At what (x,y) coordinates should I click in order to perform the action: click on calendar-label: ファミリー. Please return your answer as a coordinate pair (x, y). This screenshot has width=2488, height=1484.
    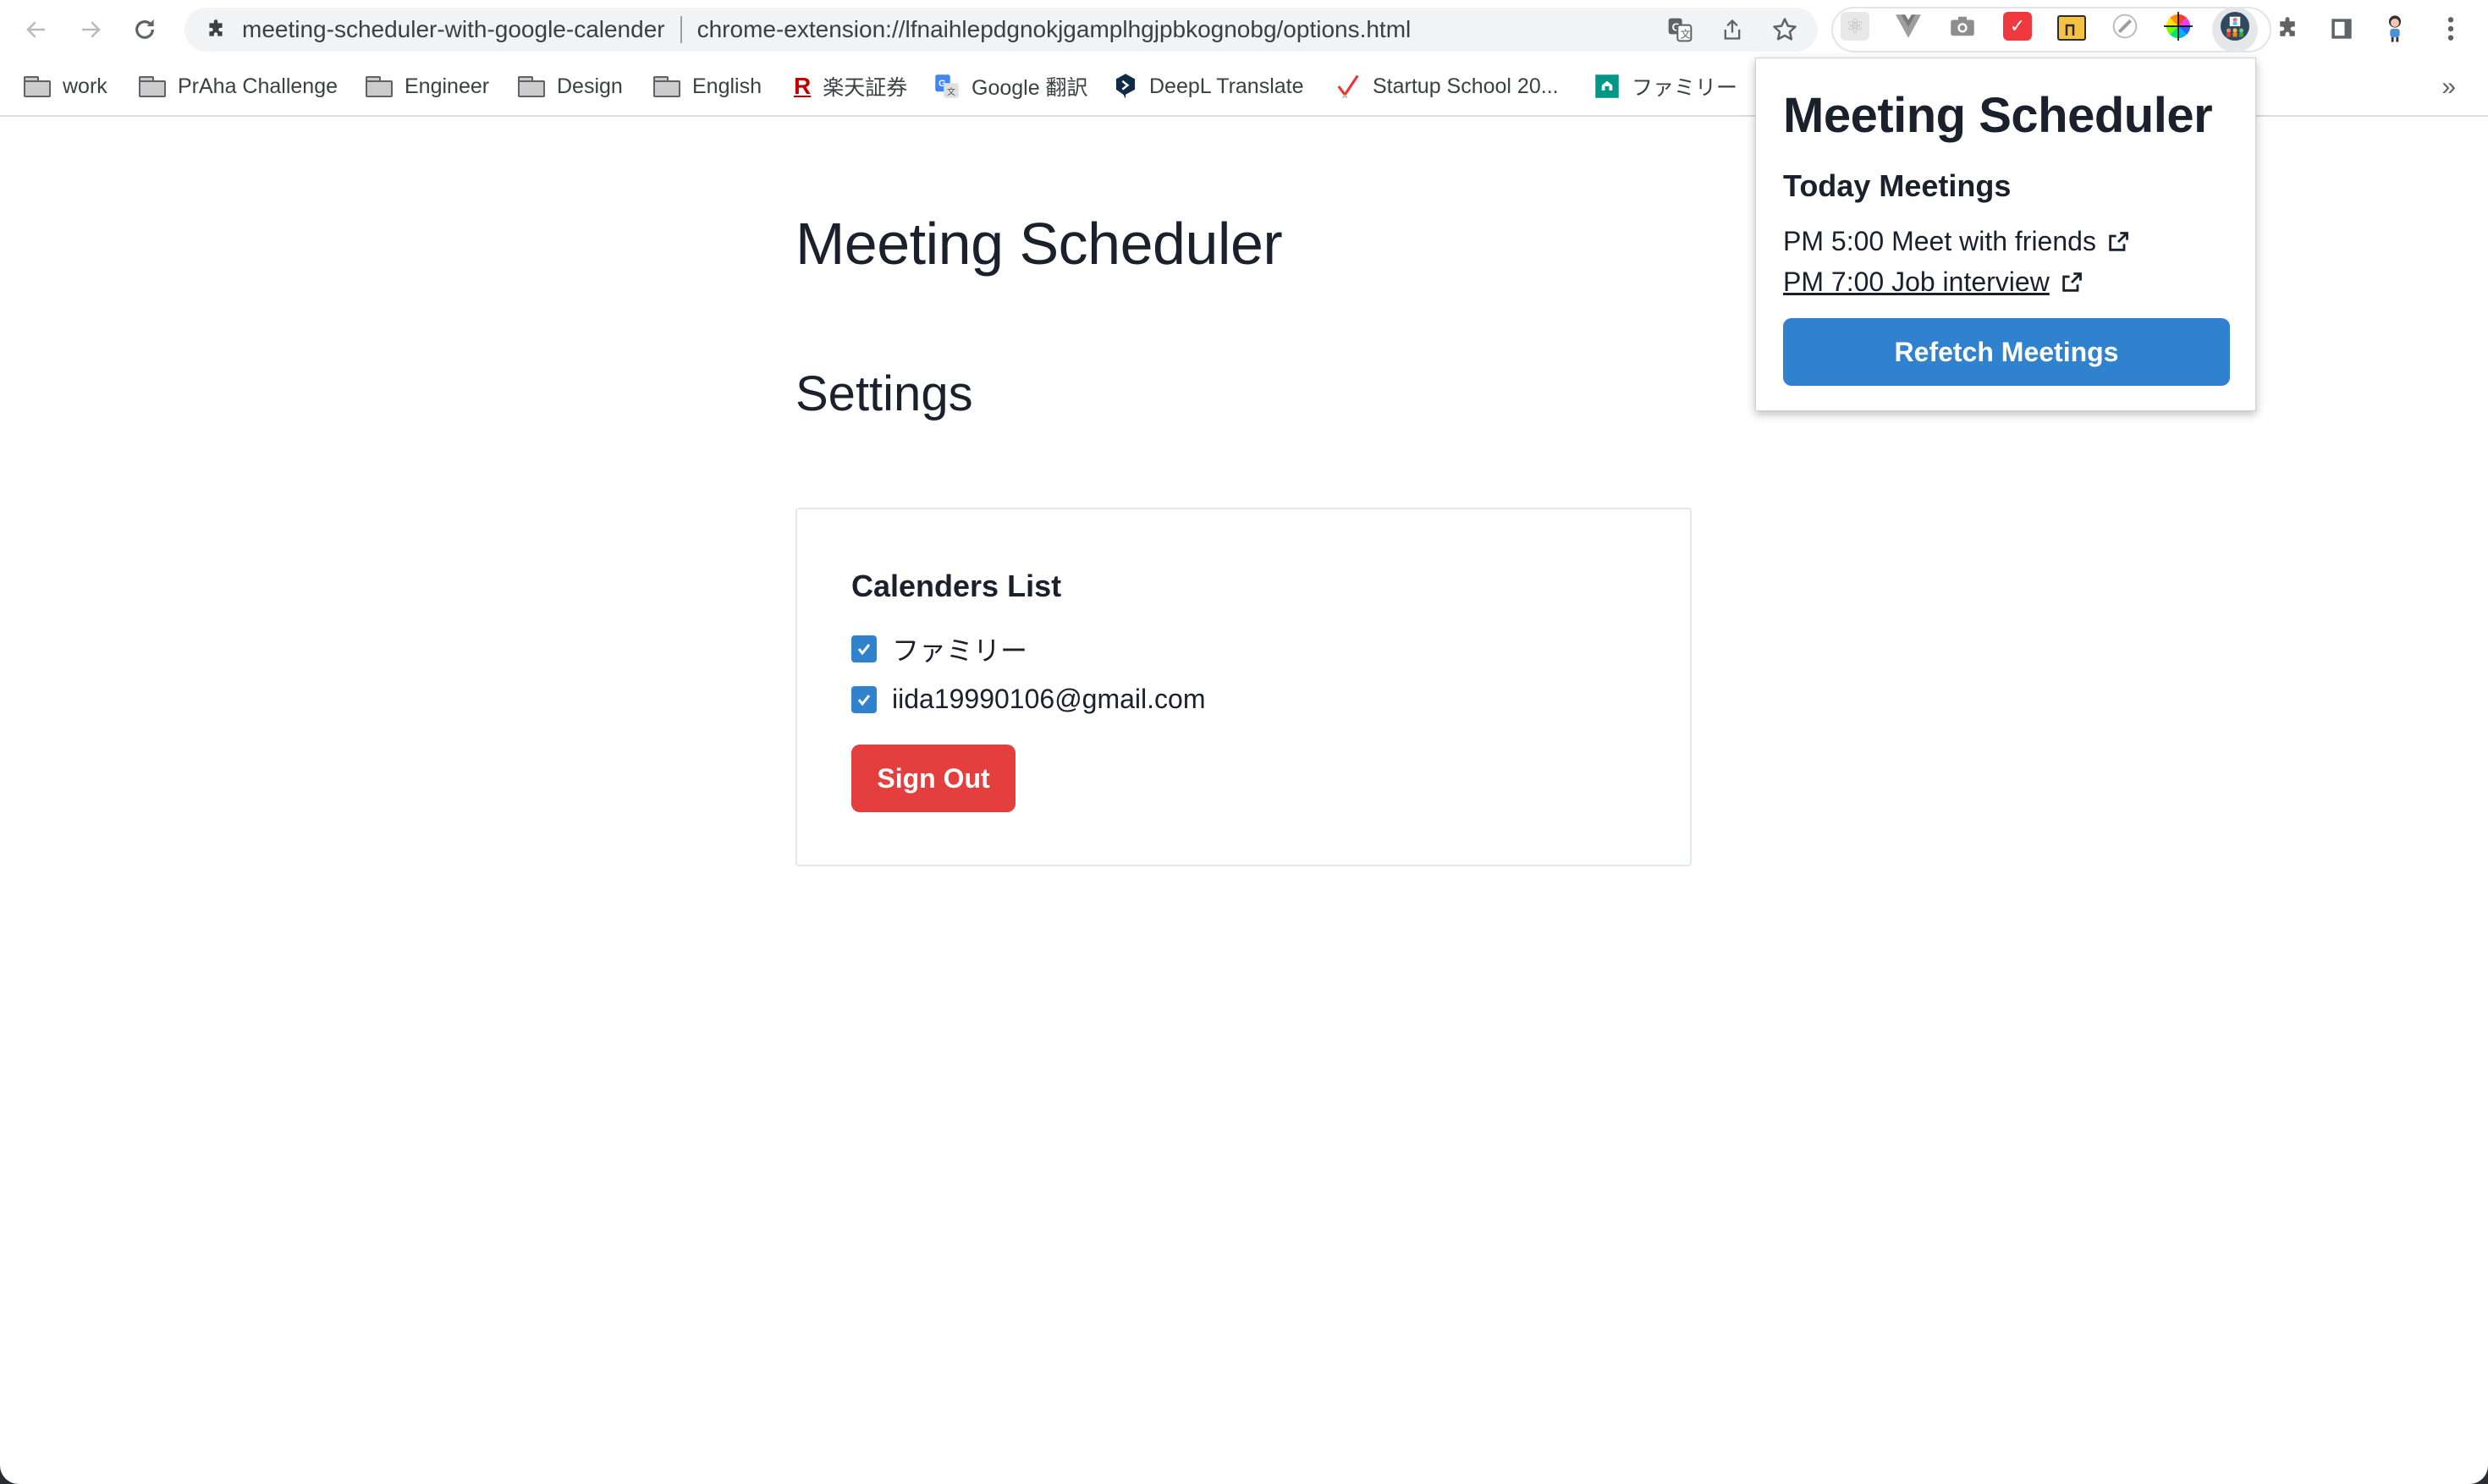
    Looking at the image, I should click on (960, 650).